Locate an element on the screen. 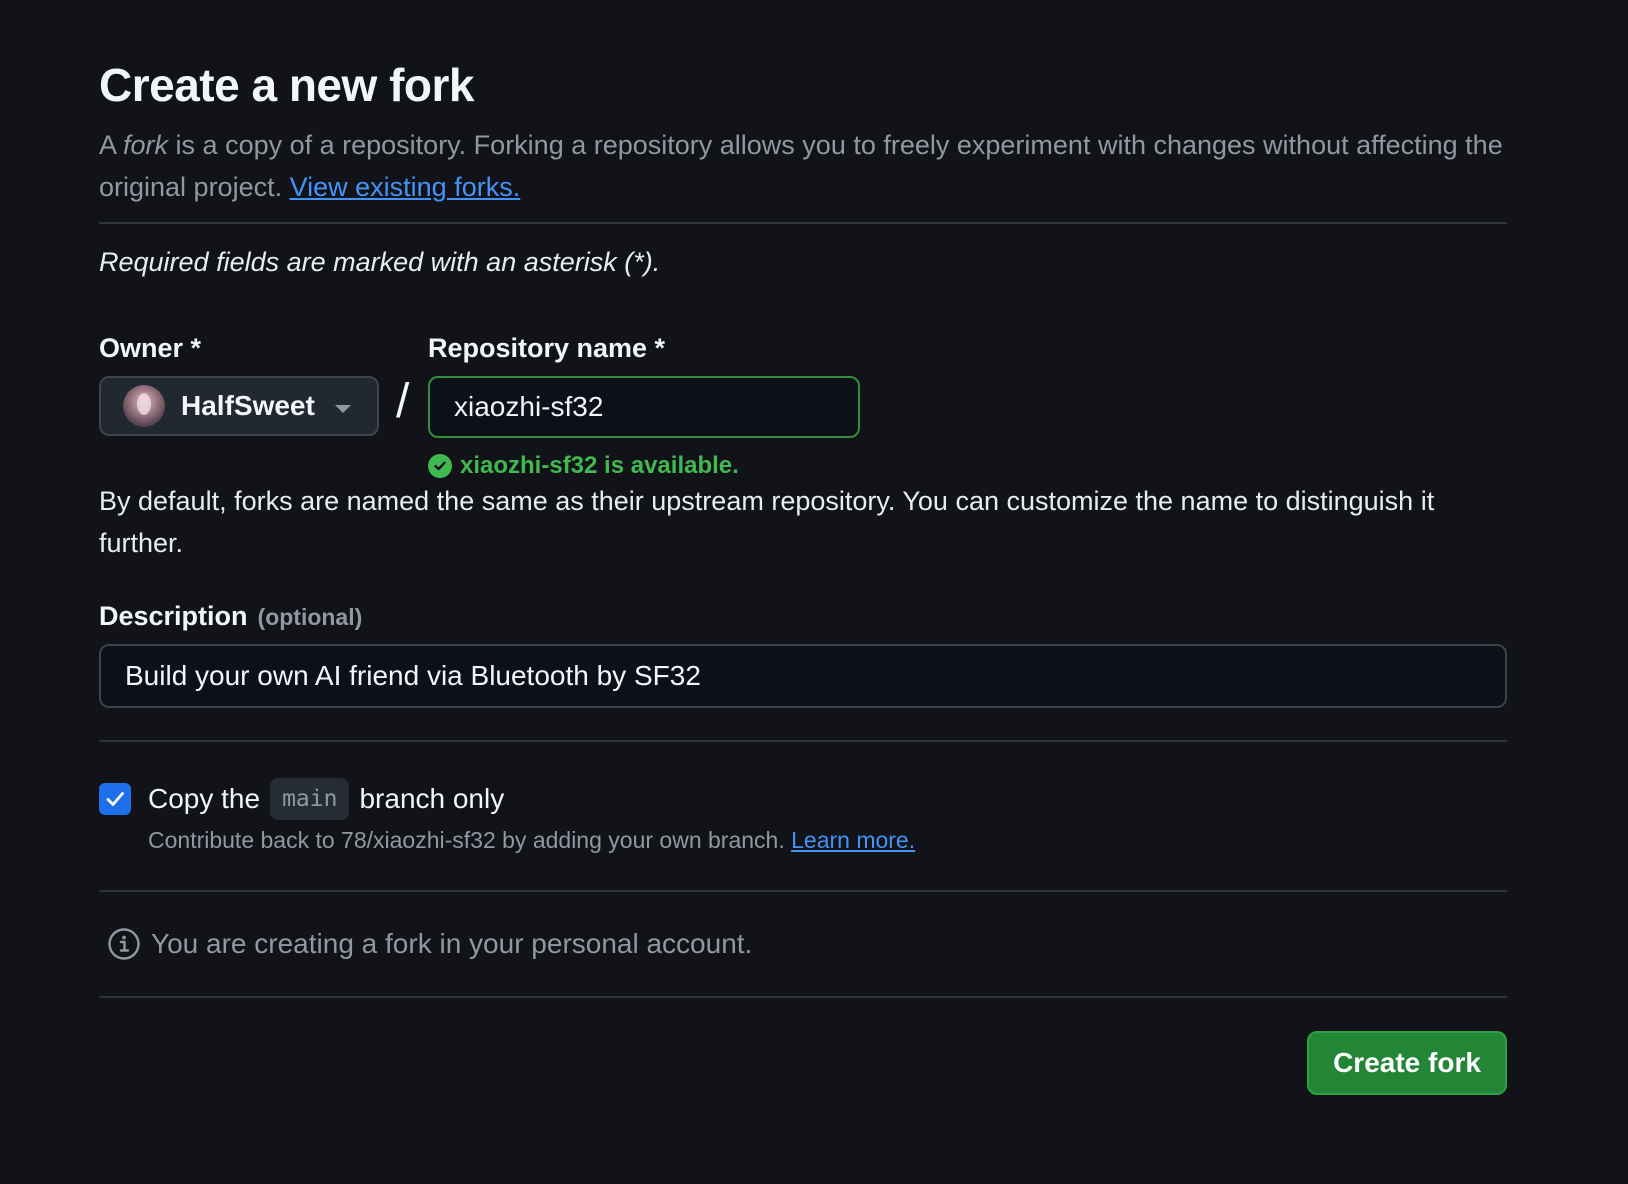 This screenshot has width=1628, height=1184. copy-branch-label-suffix: branch only is located at coordinates (432, 798).